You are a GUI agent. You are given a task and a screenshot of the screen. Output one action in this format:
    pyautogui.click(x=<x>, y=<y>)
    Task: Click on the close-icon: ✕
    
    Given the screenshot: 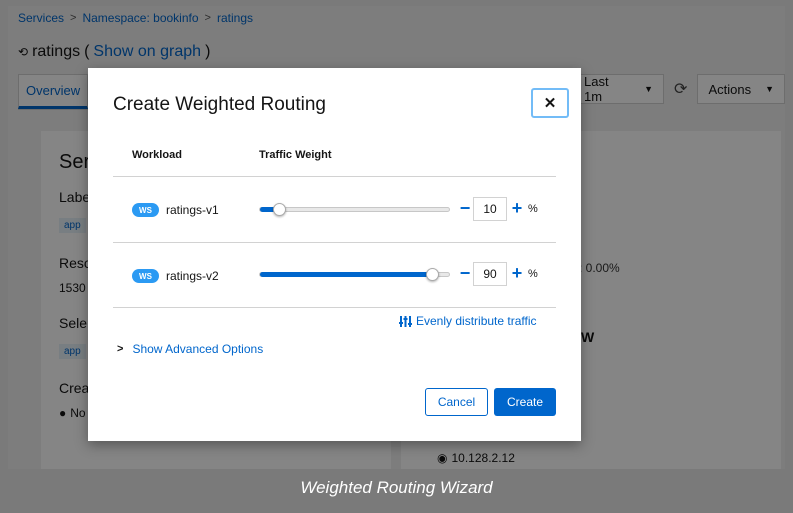 What is the action you would take?
    pyautogui.click(x=550, y=103)
    